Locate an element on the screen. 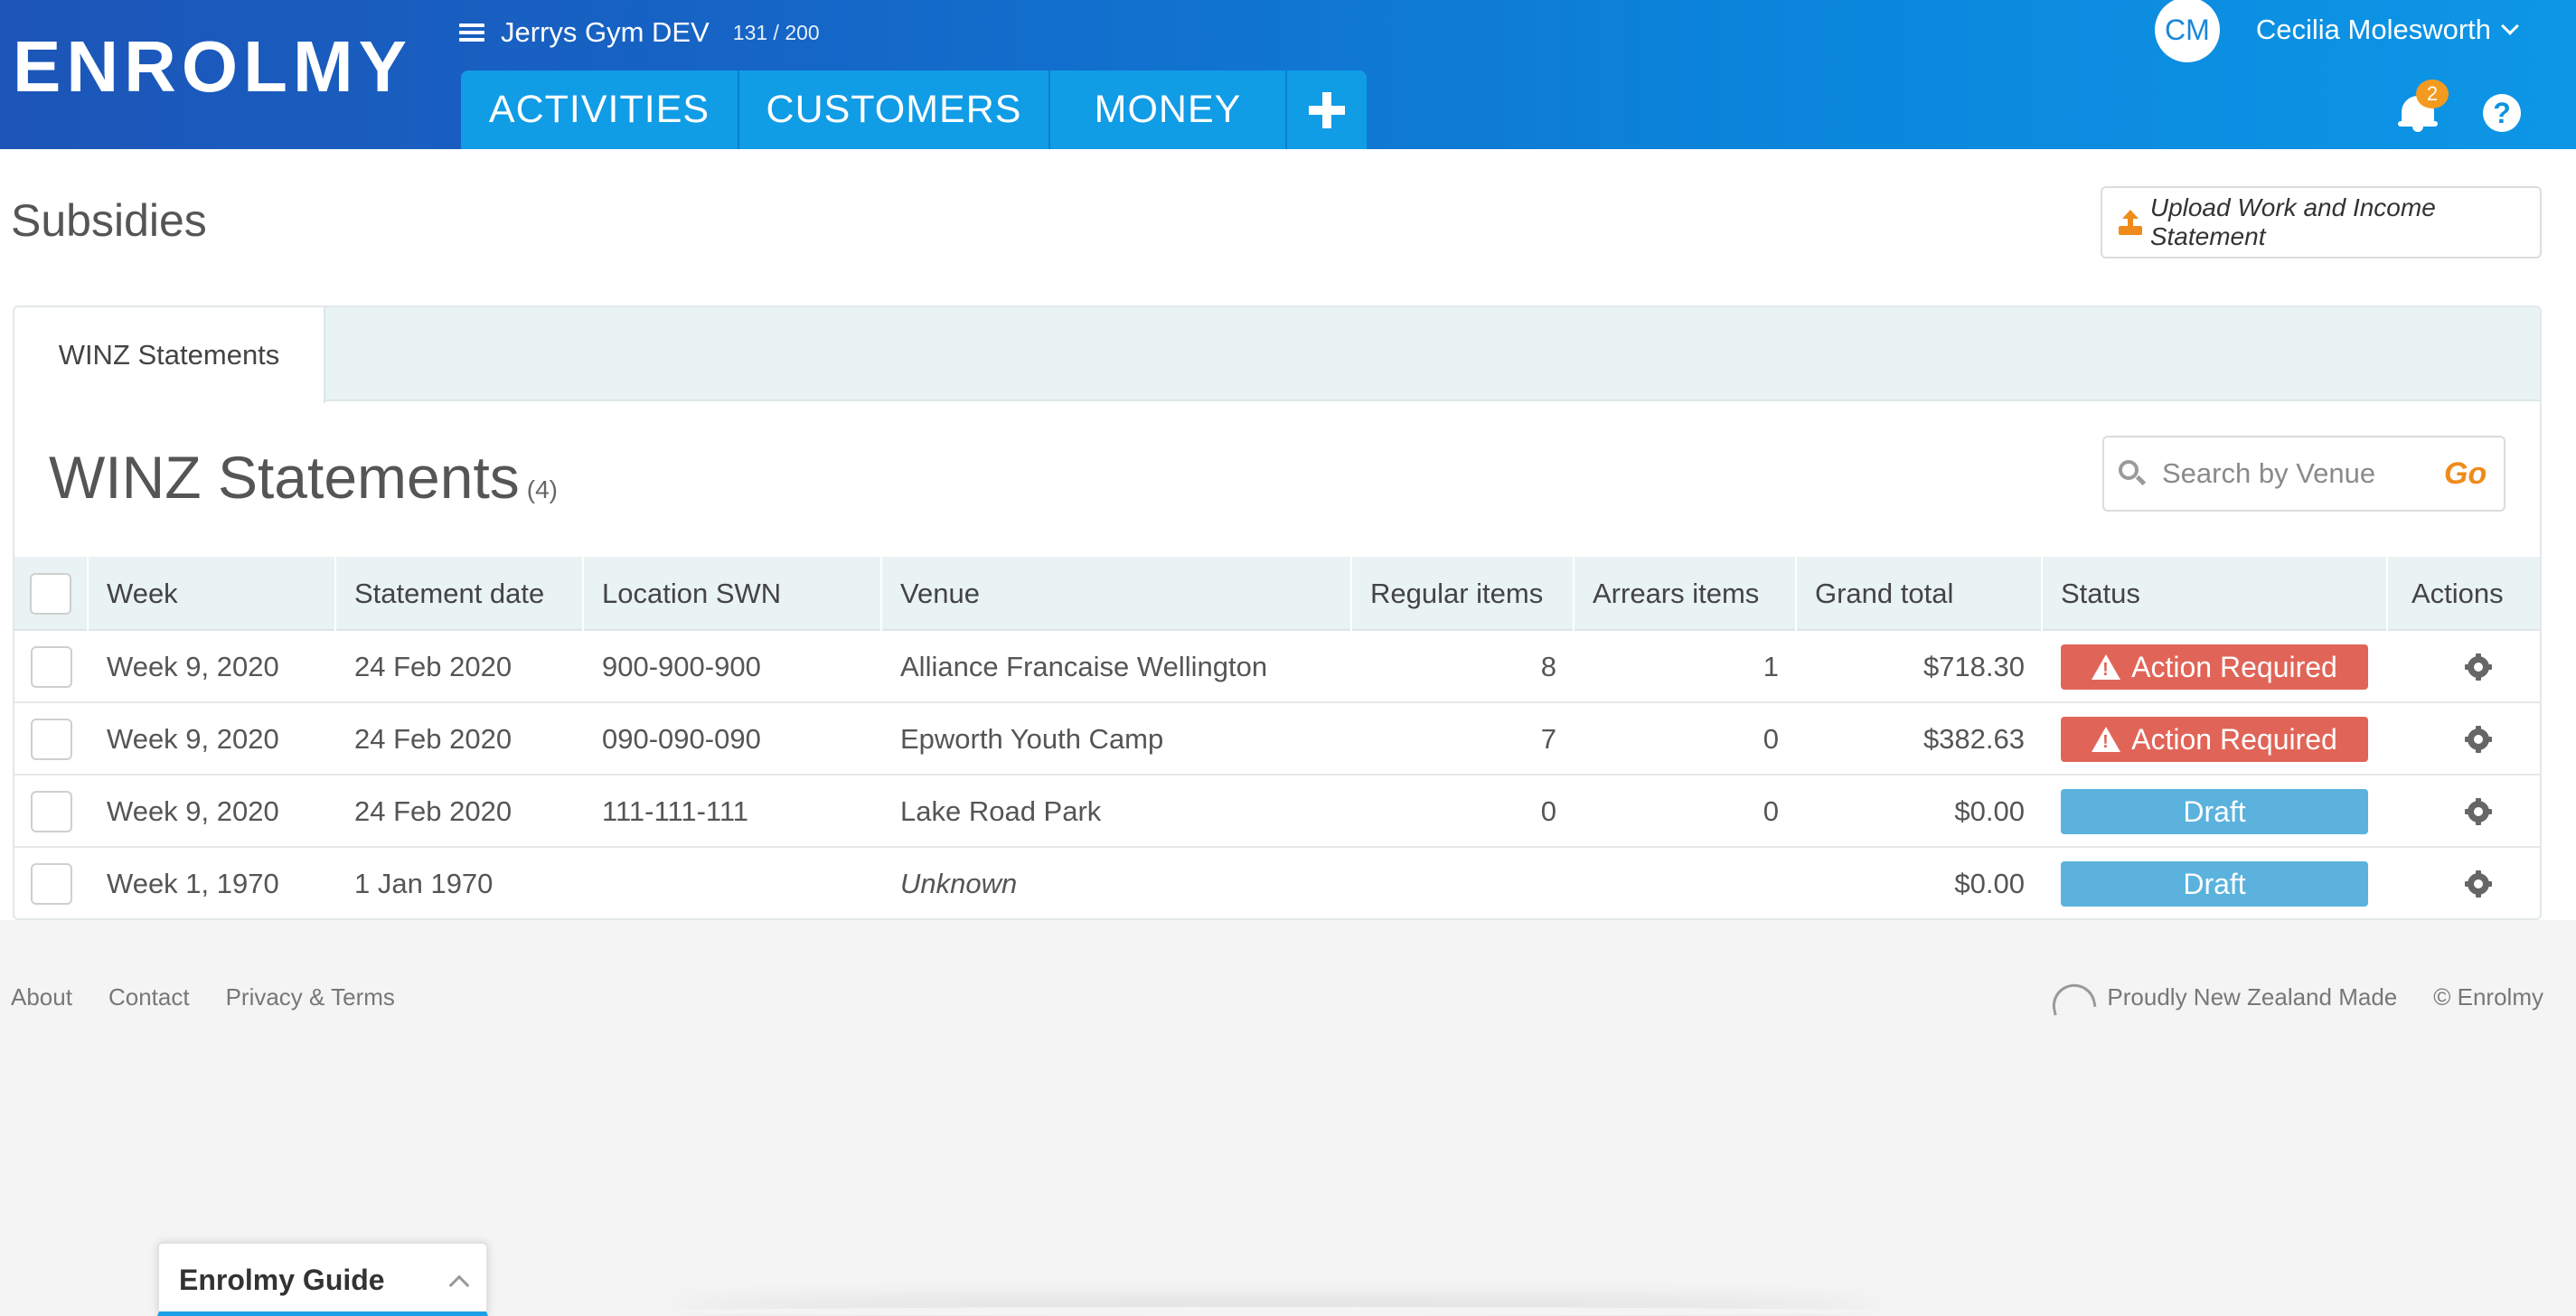 Image resolution: width=2576 pixels, height=1316 pixels. user-menu: CM Cecilia Molesworth is located at coordinates (2337, 31).